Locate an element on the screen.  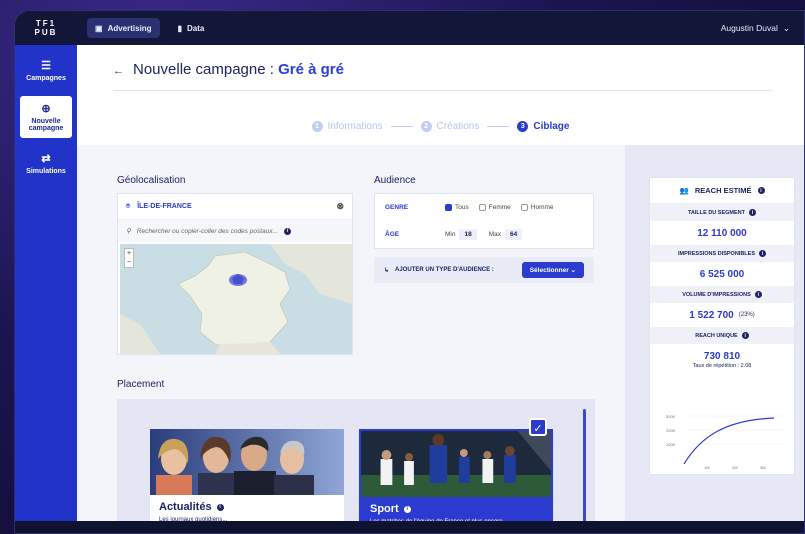
france-map: + − is located at coordinates (236, 299).